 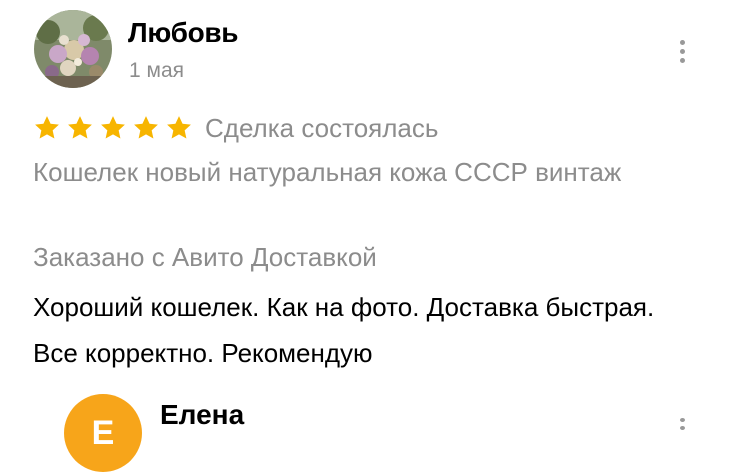 I want to click on star-rating, so click(x=113, y=128).